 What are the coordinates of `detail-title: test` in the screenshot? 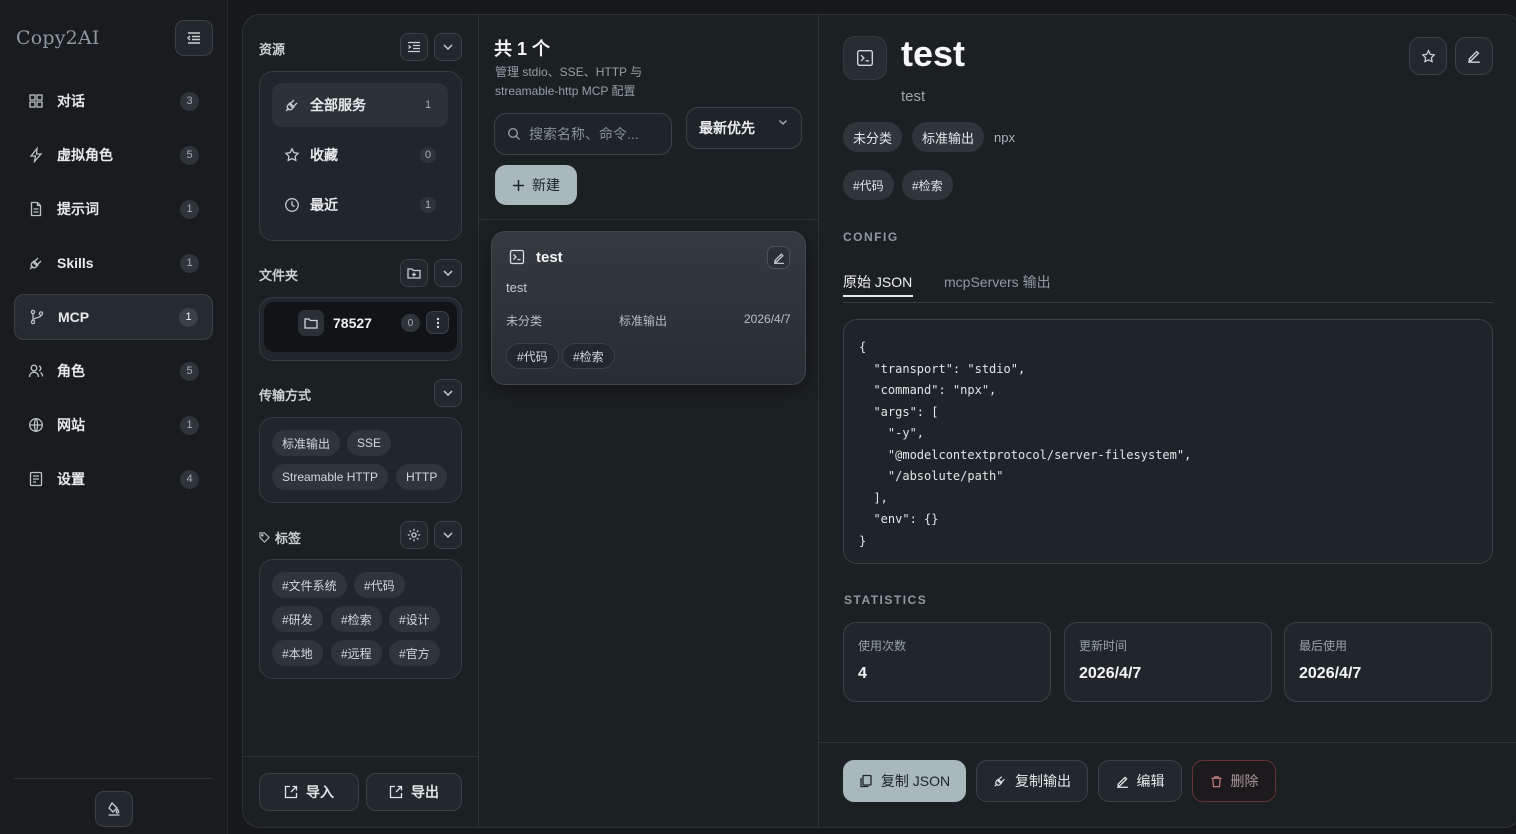 It's located at (933, 53).